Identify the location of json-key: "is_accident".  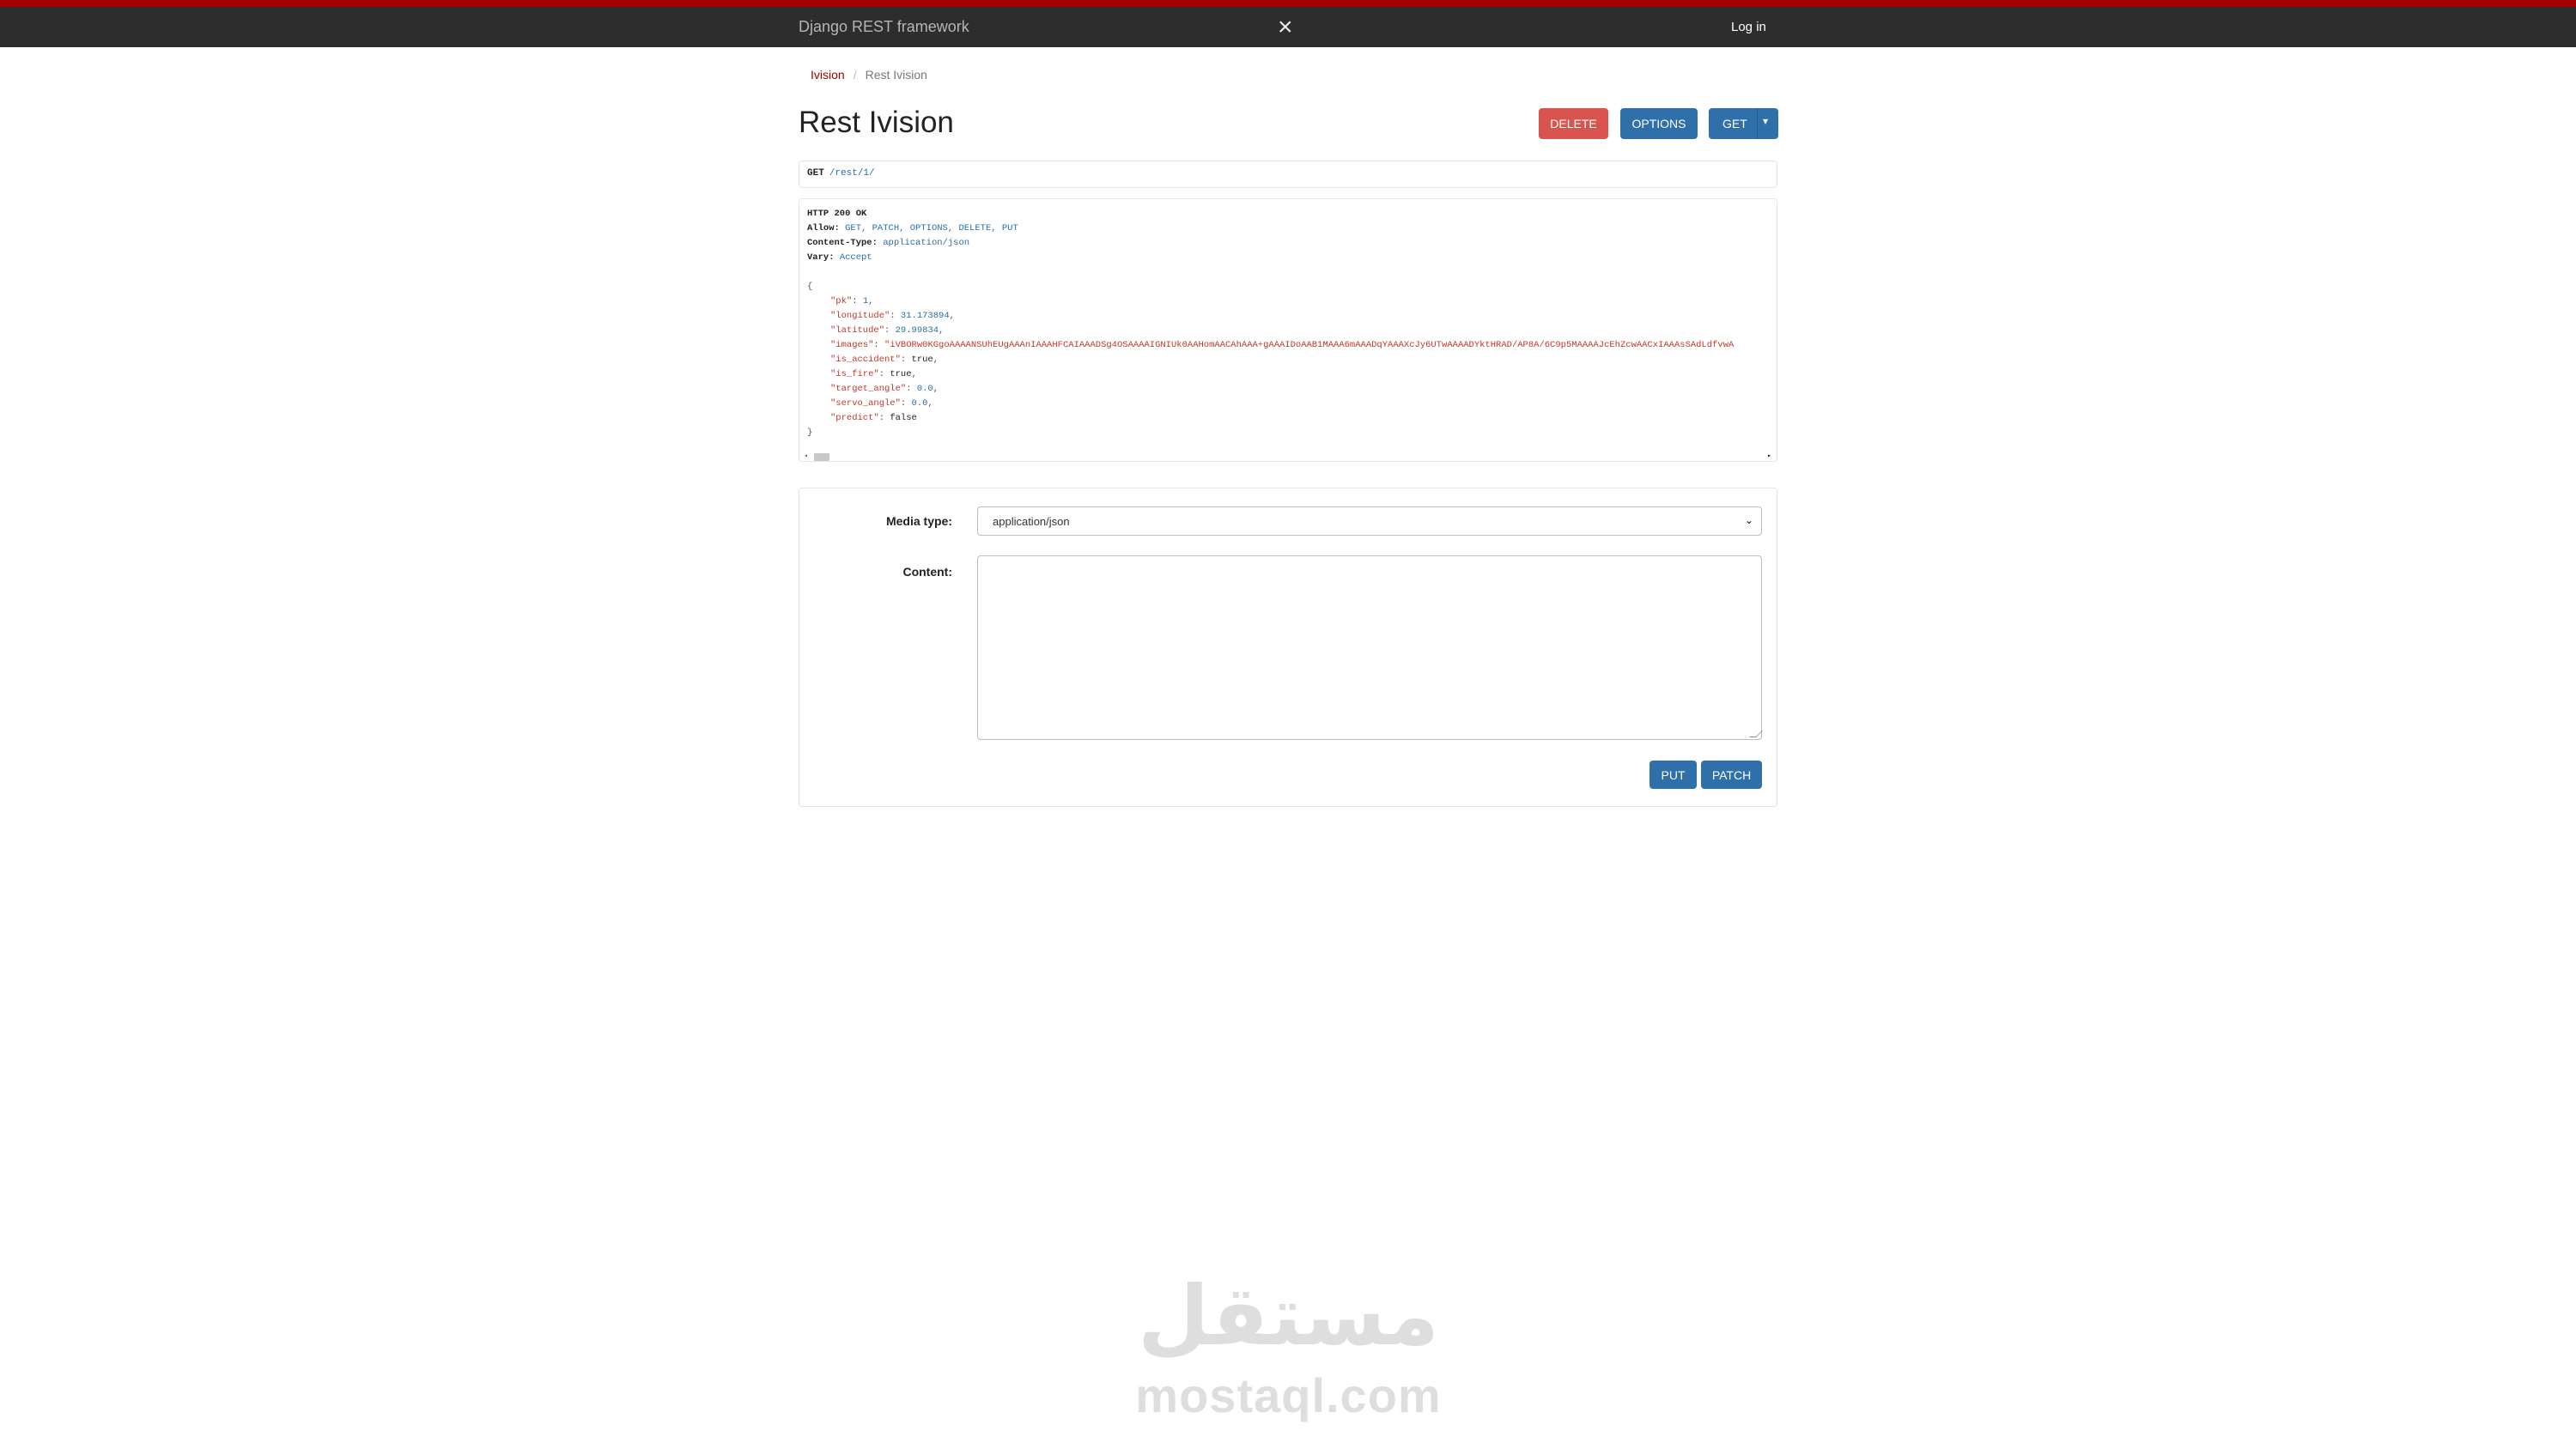
(865, 360).